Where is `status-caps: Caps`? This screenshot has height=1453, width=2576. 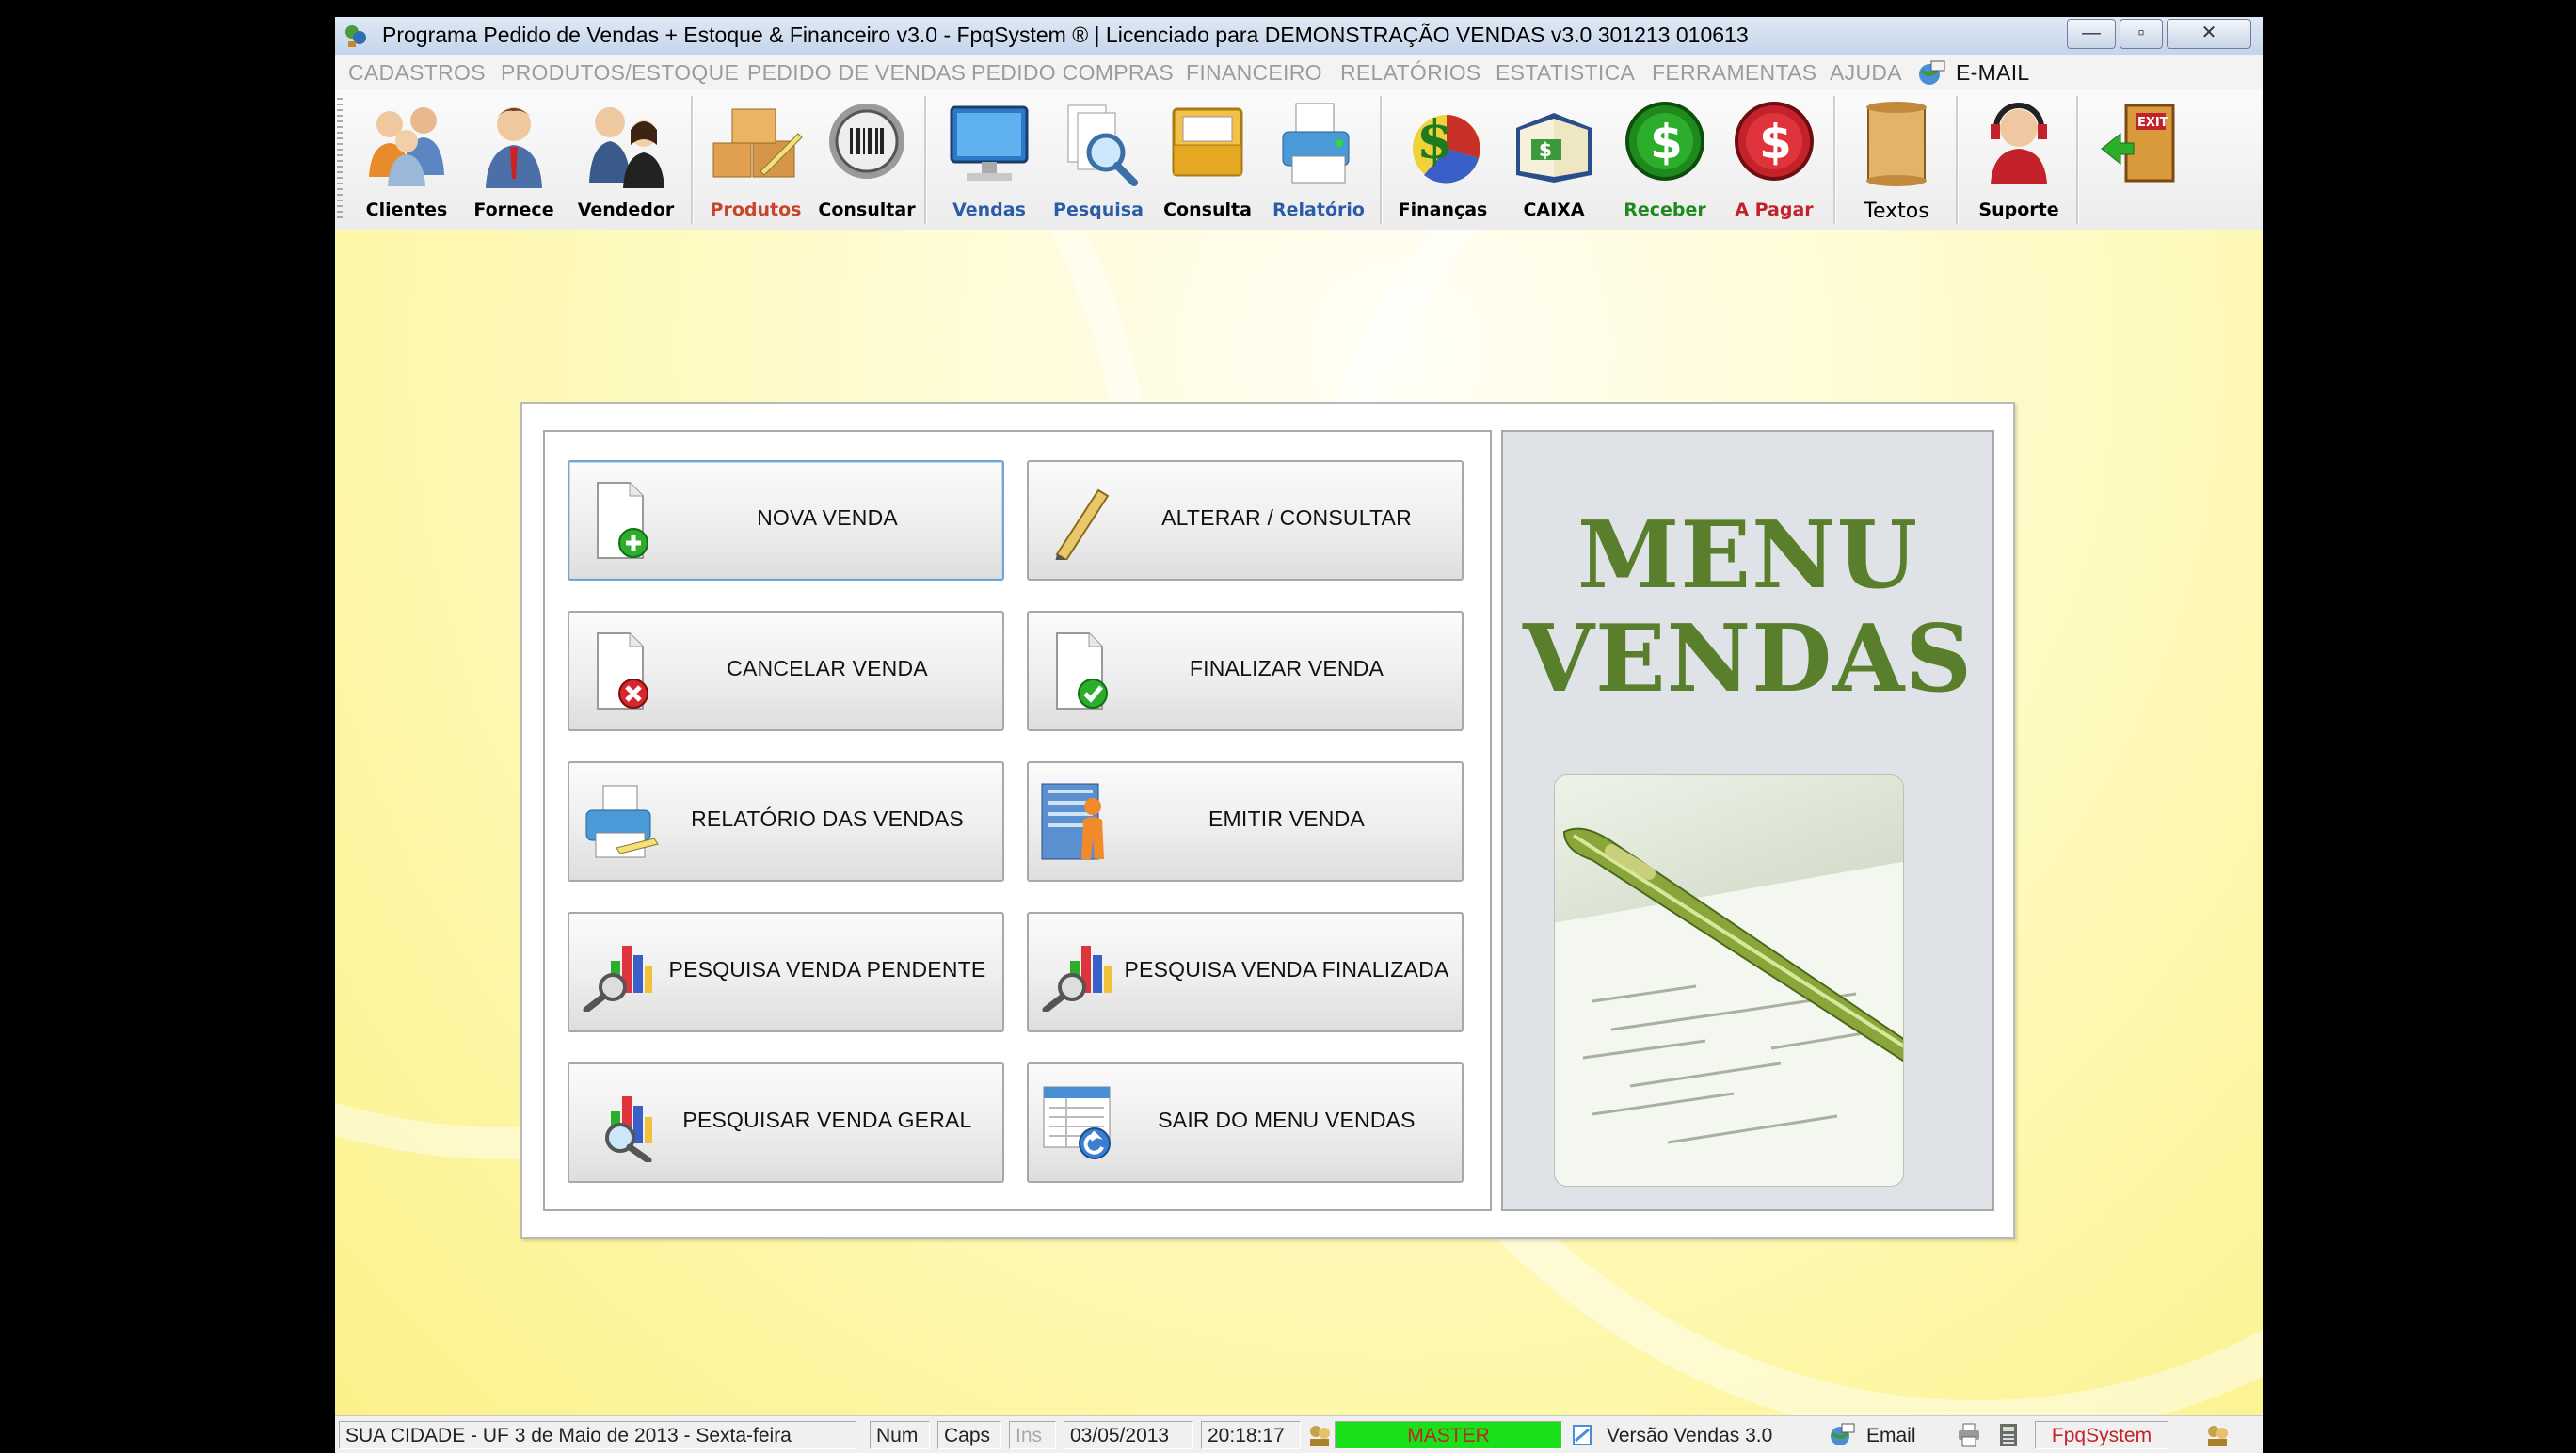 status-caps: Caps is located at coordinates (969, 1435).